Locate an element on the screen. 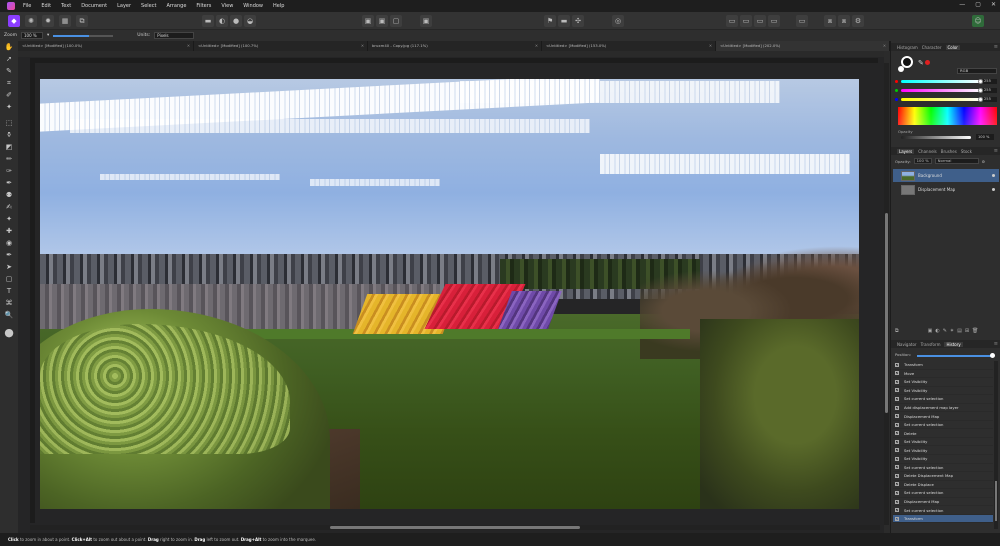  tab-layers: Layers is located at coordinates (906, 151).